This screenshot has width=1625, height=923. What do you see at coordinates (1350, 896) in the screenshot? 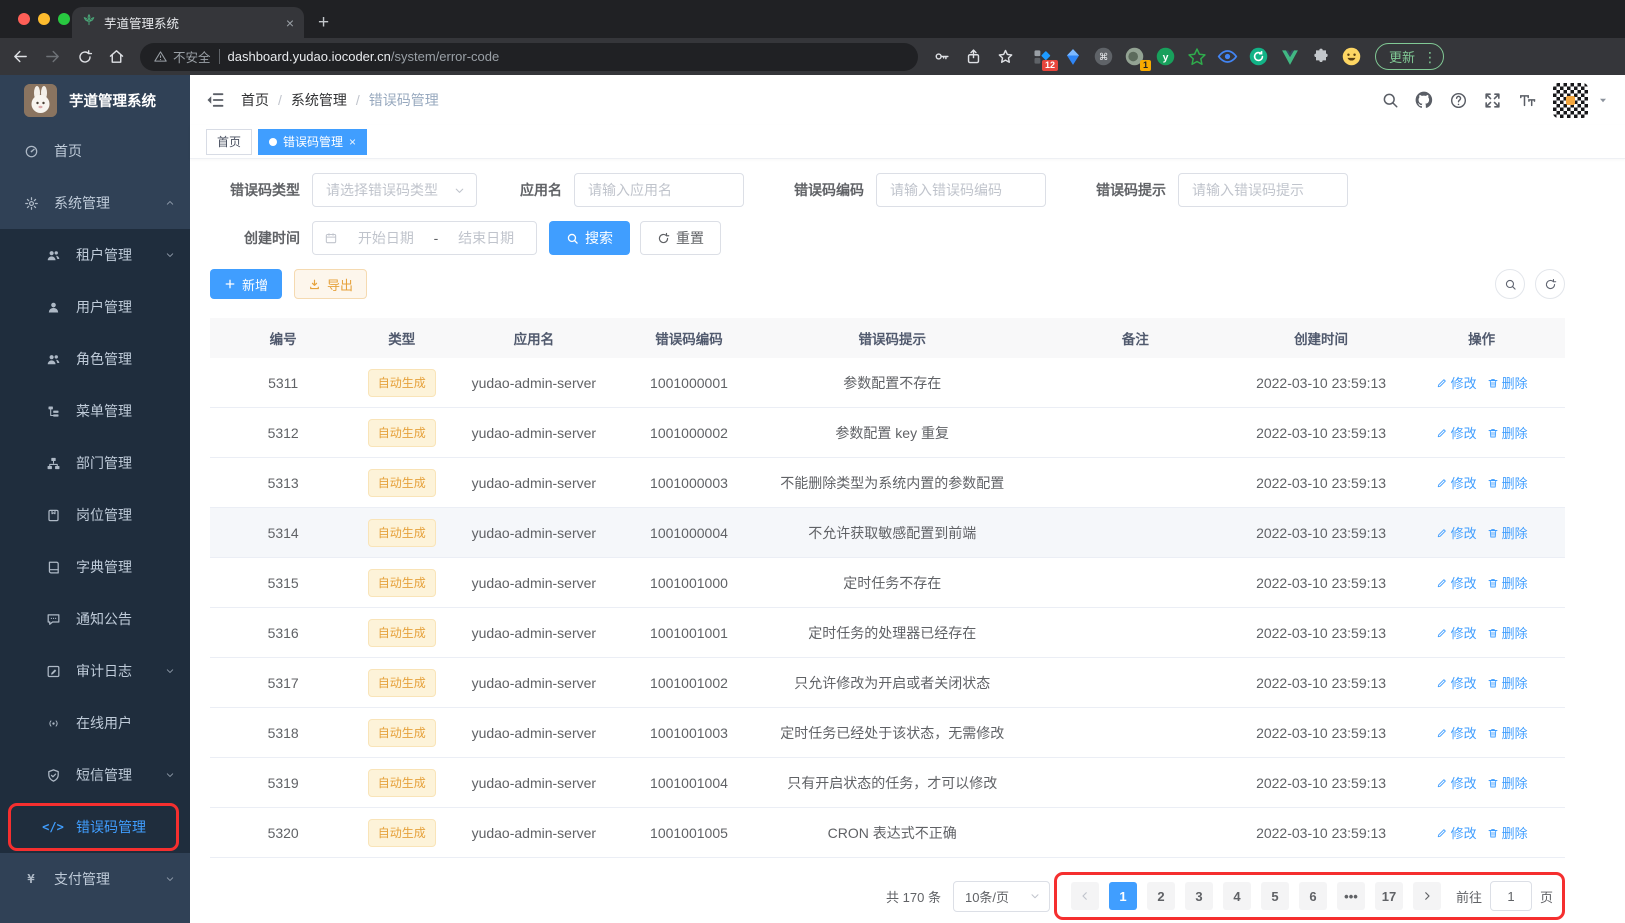
I see `more-pages-button: •••` at bounding box center [1350, 896].